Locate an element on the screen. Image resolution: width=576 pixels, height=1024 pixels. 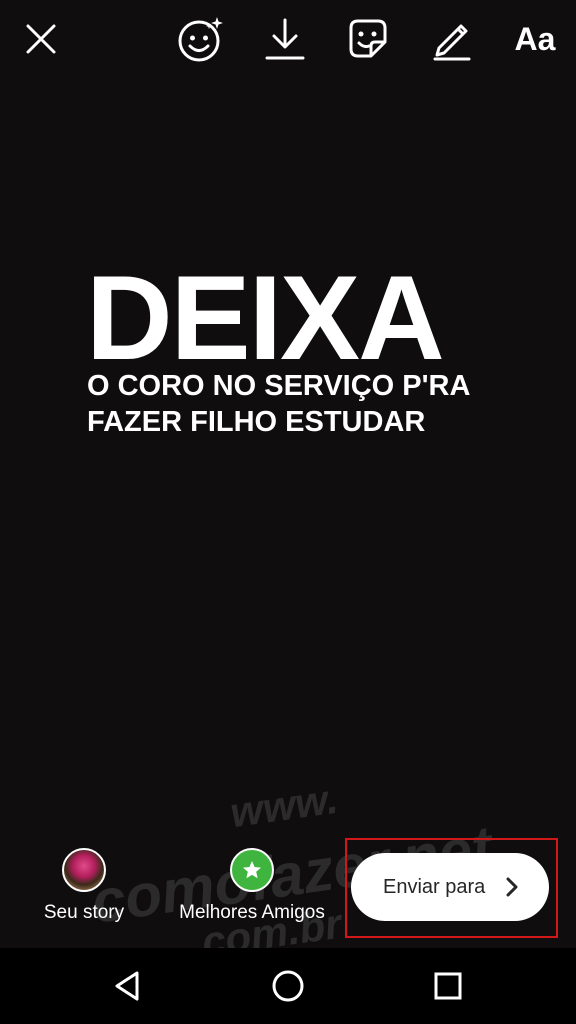
download-icon is located at coordinates (285, 39).